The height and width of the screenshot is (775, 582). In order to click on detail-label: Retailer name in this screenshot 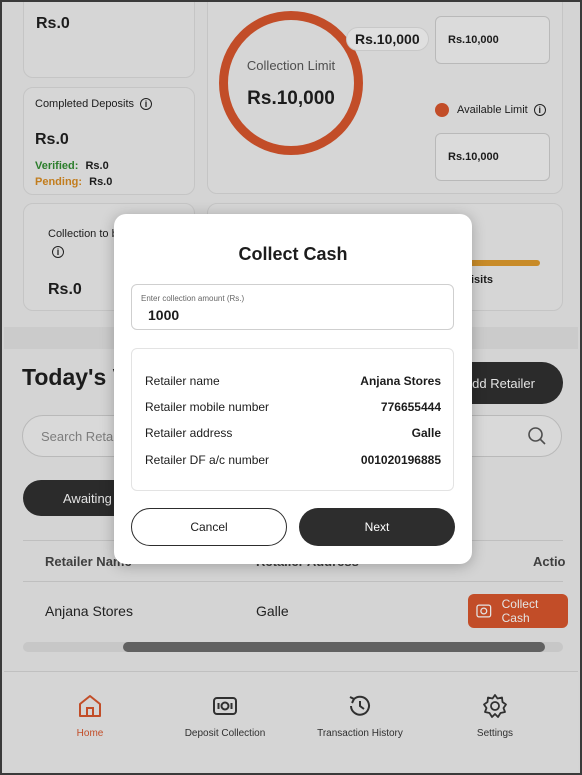, I will do `click(182, 381)`.